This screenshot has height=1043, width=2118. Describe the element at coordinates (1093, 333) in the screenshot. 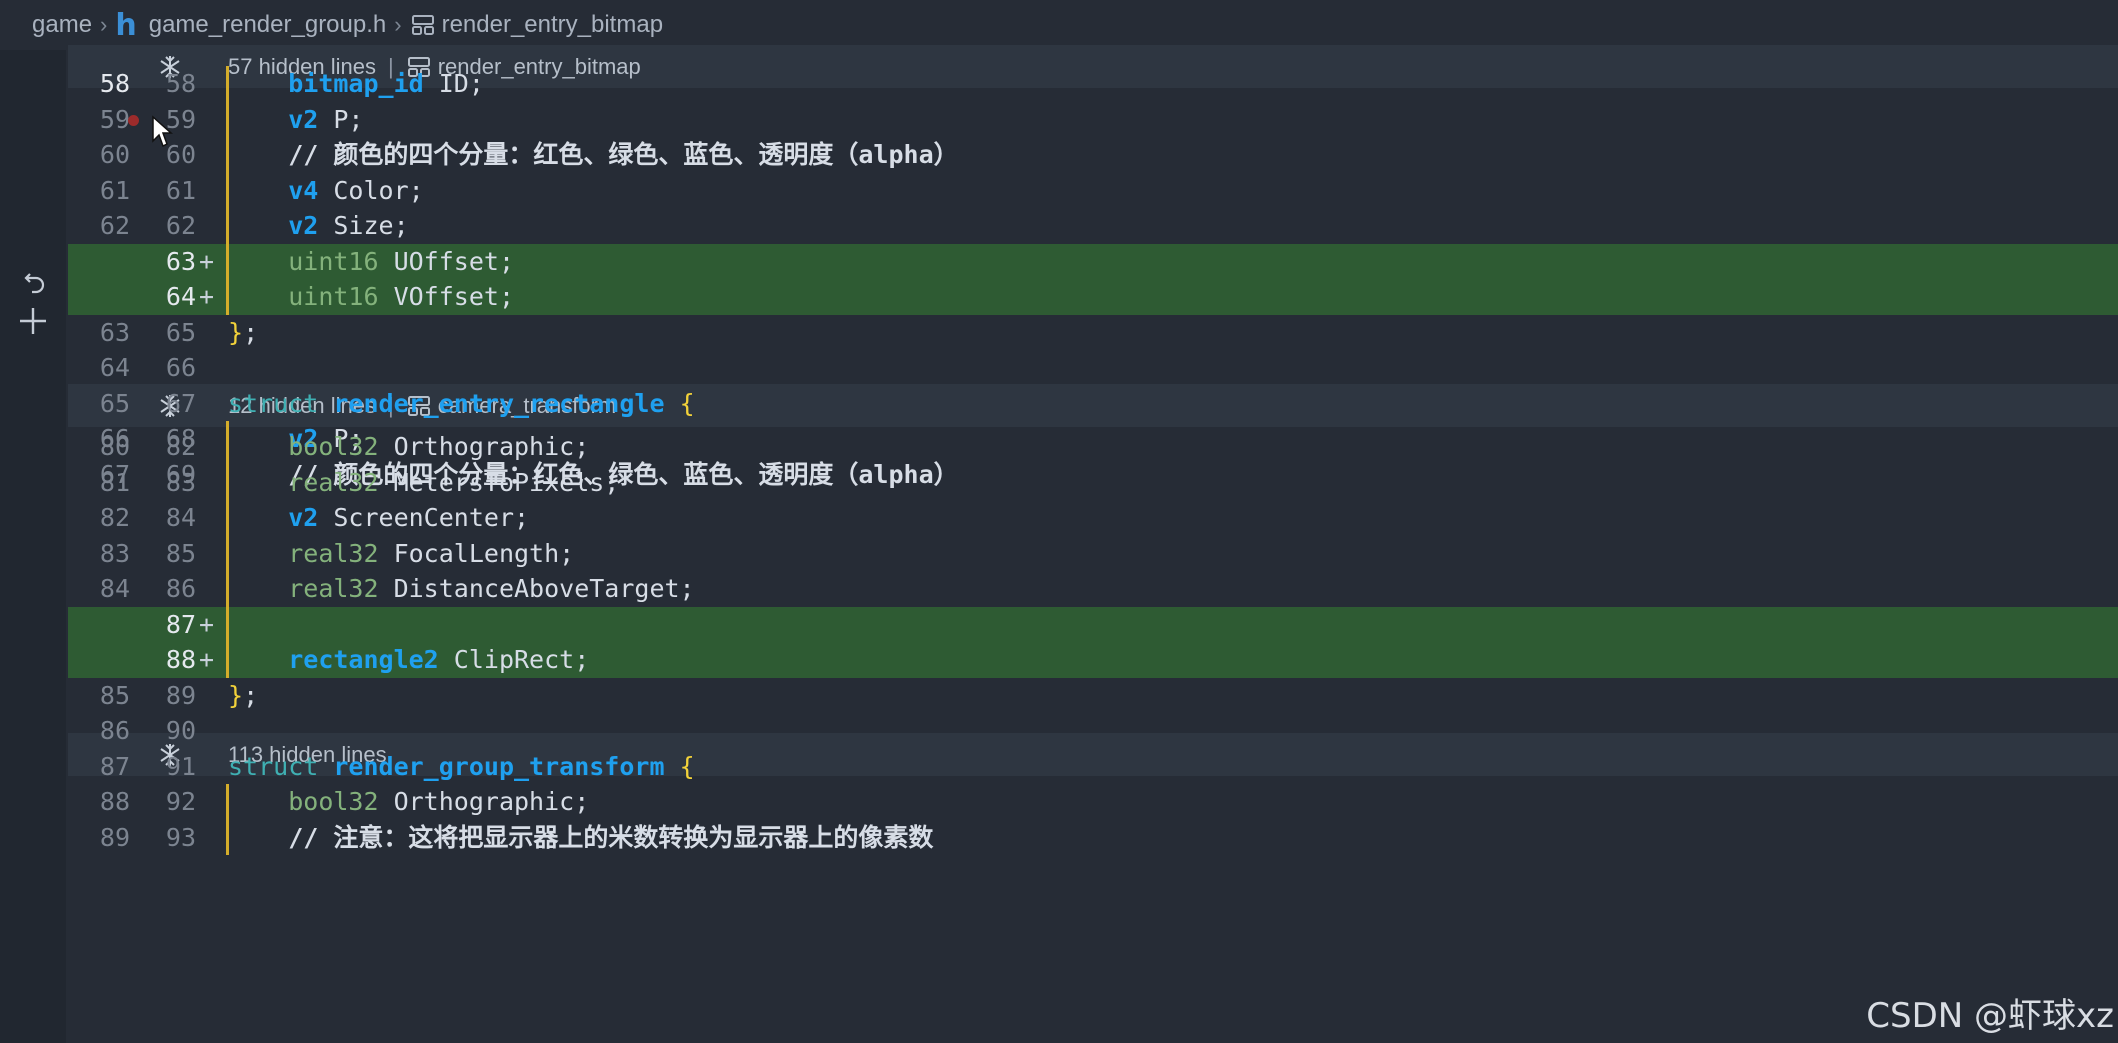

I see `code-line: 63 65};` at that location.